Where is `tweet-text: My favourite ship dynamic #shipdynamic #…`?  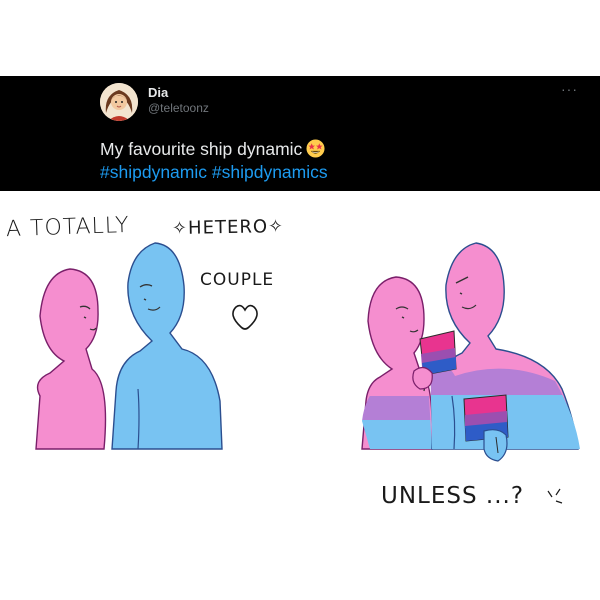 tweet-text: My favourite ship dynamic #shipdynamic #… is located at coordinates (330, 161).